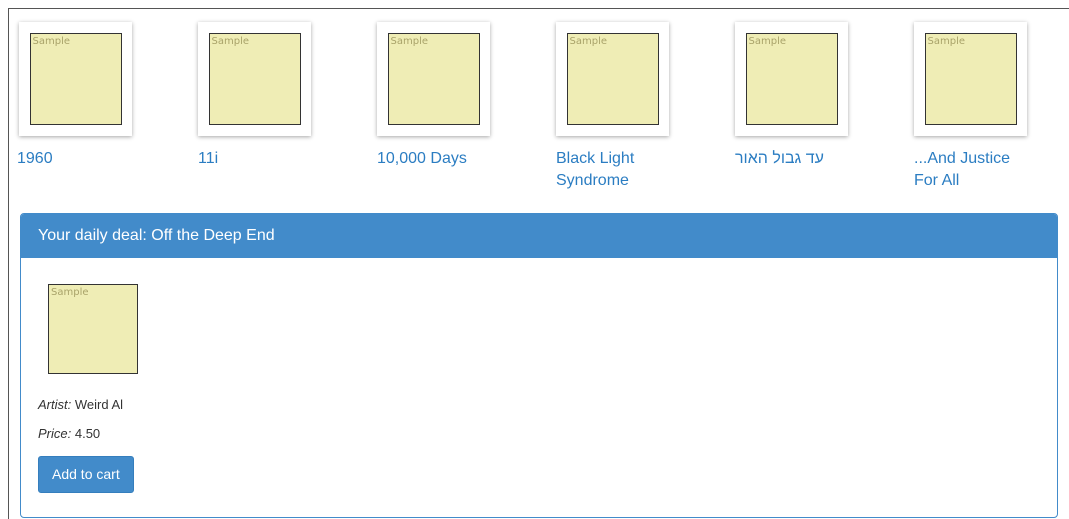 The width and height of the screenshot is (1069, 519). Describe the element at coordinates (539, 434) in the screenshot. I see `deal-price-line: Price: 4.50` at that location.